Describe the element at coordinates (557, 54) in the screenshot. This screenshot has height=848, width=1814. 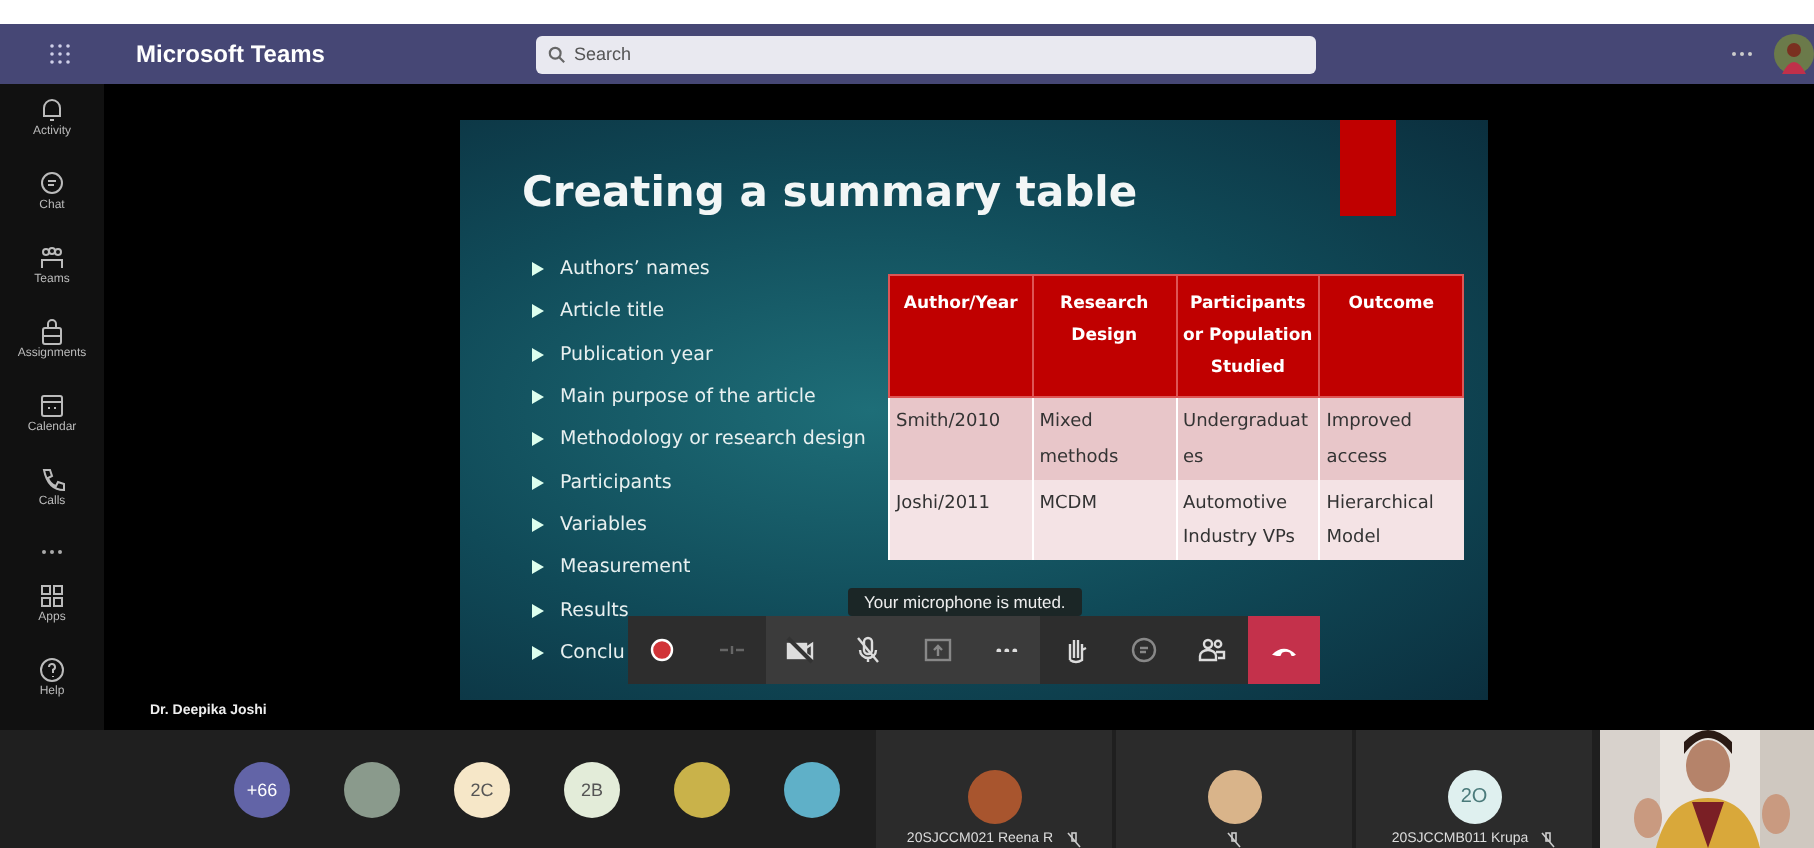
I see `search-icon` at that location.